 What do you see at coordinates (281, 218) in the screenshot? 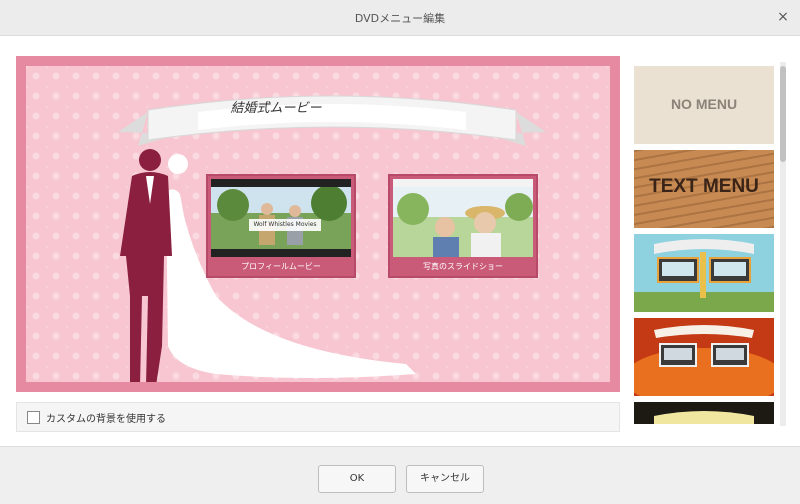
I see `thumbnail-image: Wolf Whistles Movies` at bounding box center [281, 218].